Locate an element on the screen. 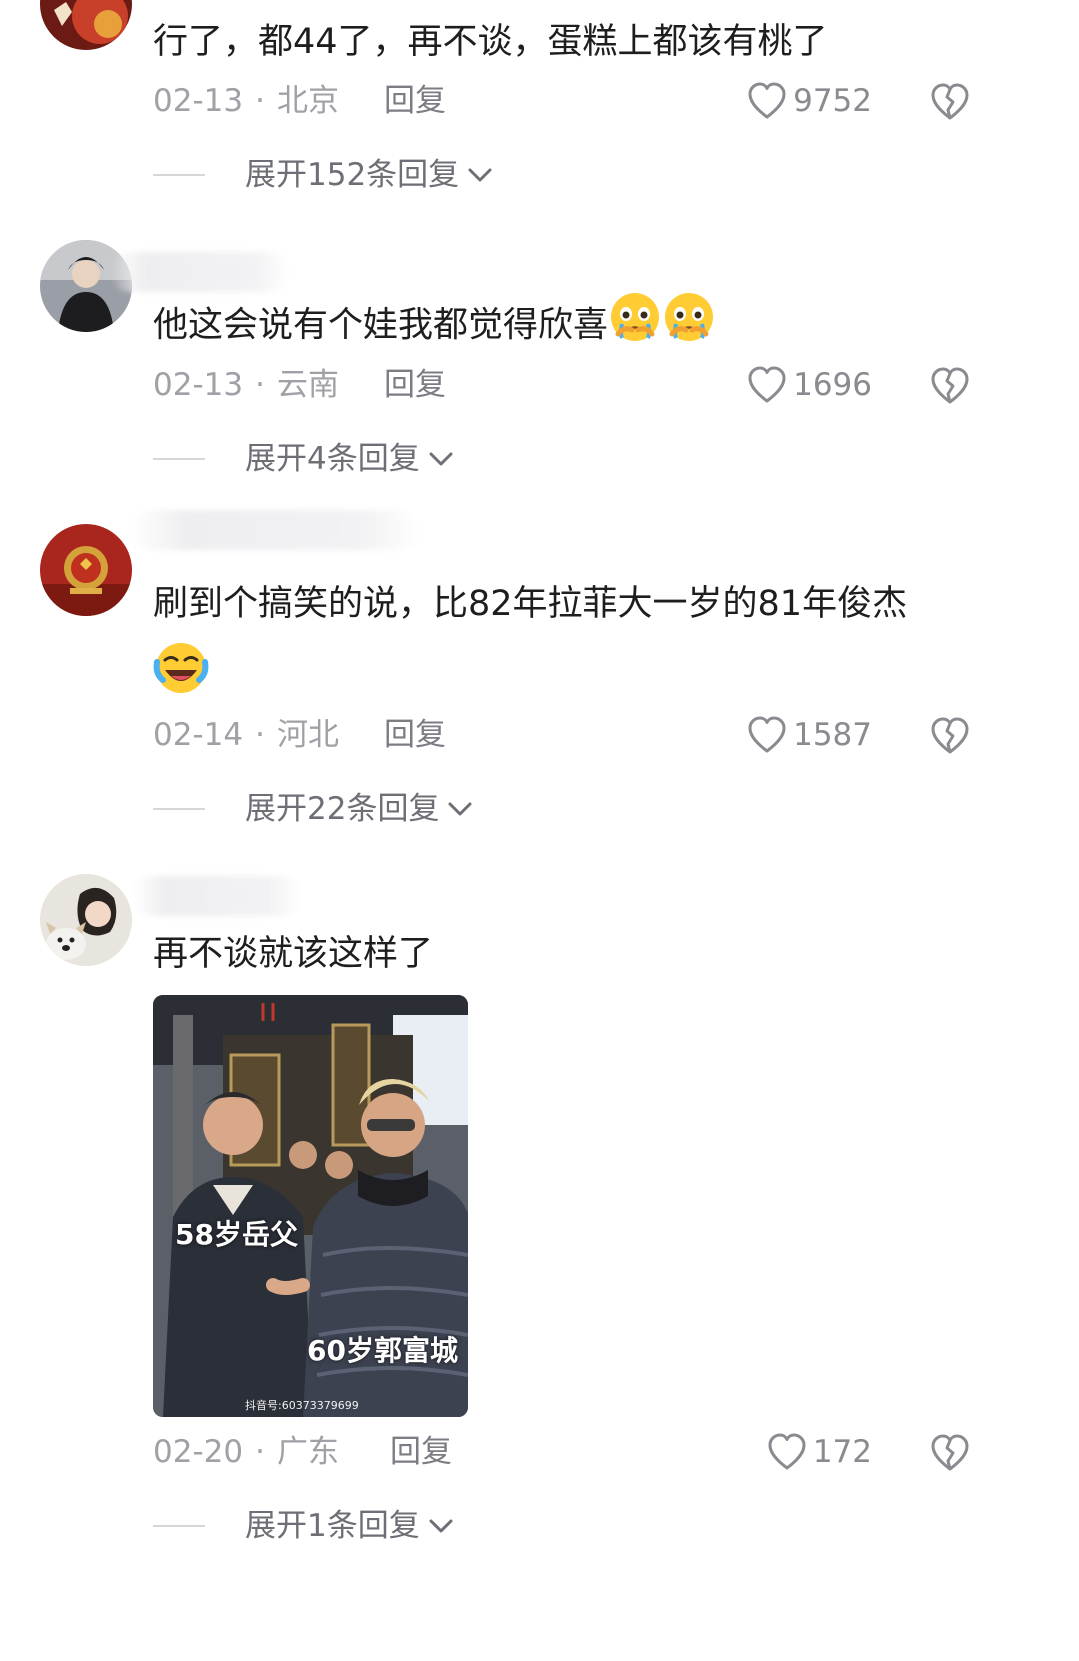 Image resolution: width=1079 pixels, height=1661 pixels. like-button: 9752 is located at coordinates (809, 101).